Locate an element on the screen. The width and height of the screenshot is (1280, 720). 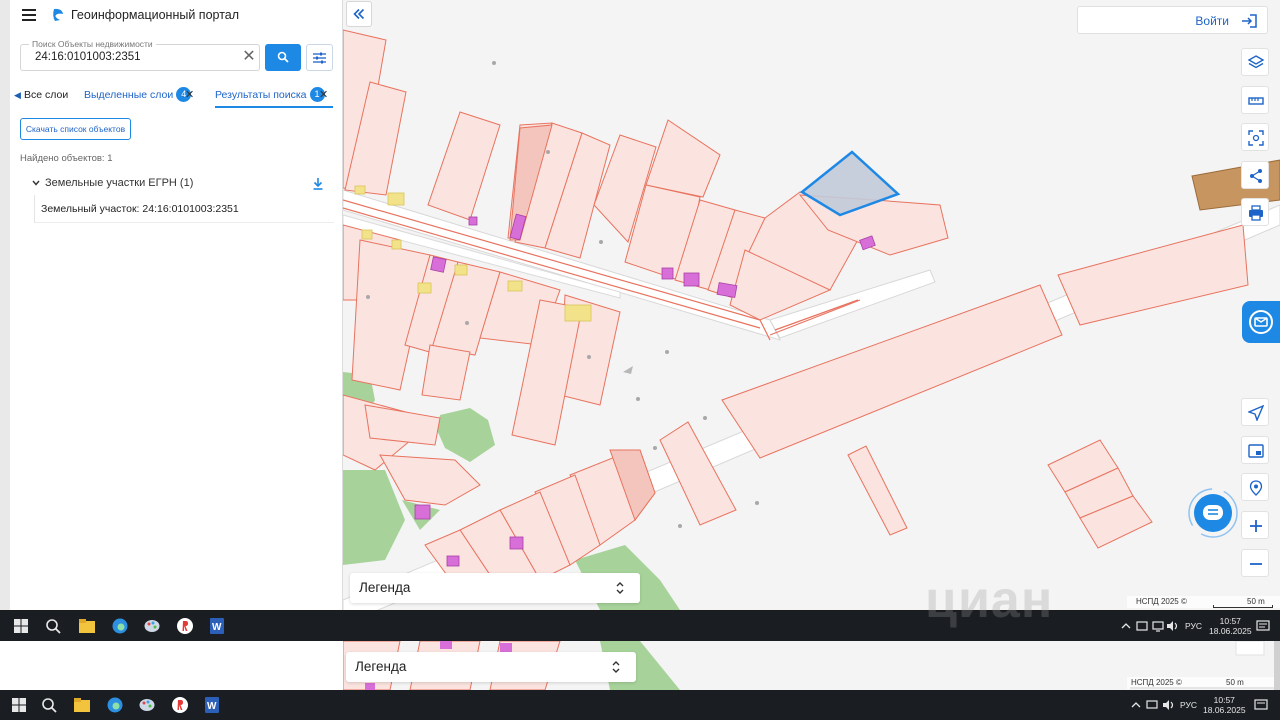
zoom-in-button is located at coordinates (1255, 525).